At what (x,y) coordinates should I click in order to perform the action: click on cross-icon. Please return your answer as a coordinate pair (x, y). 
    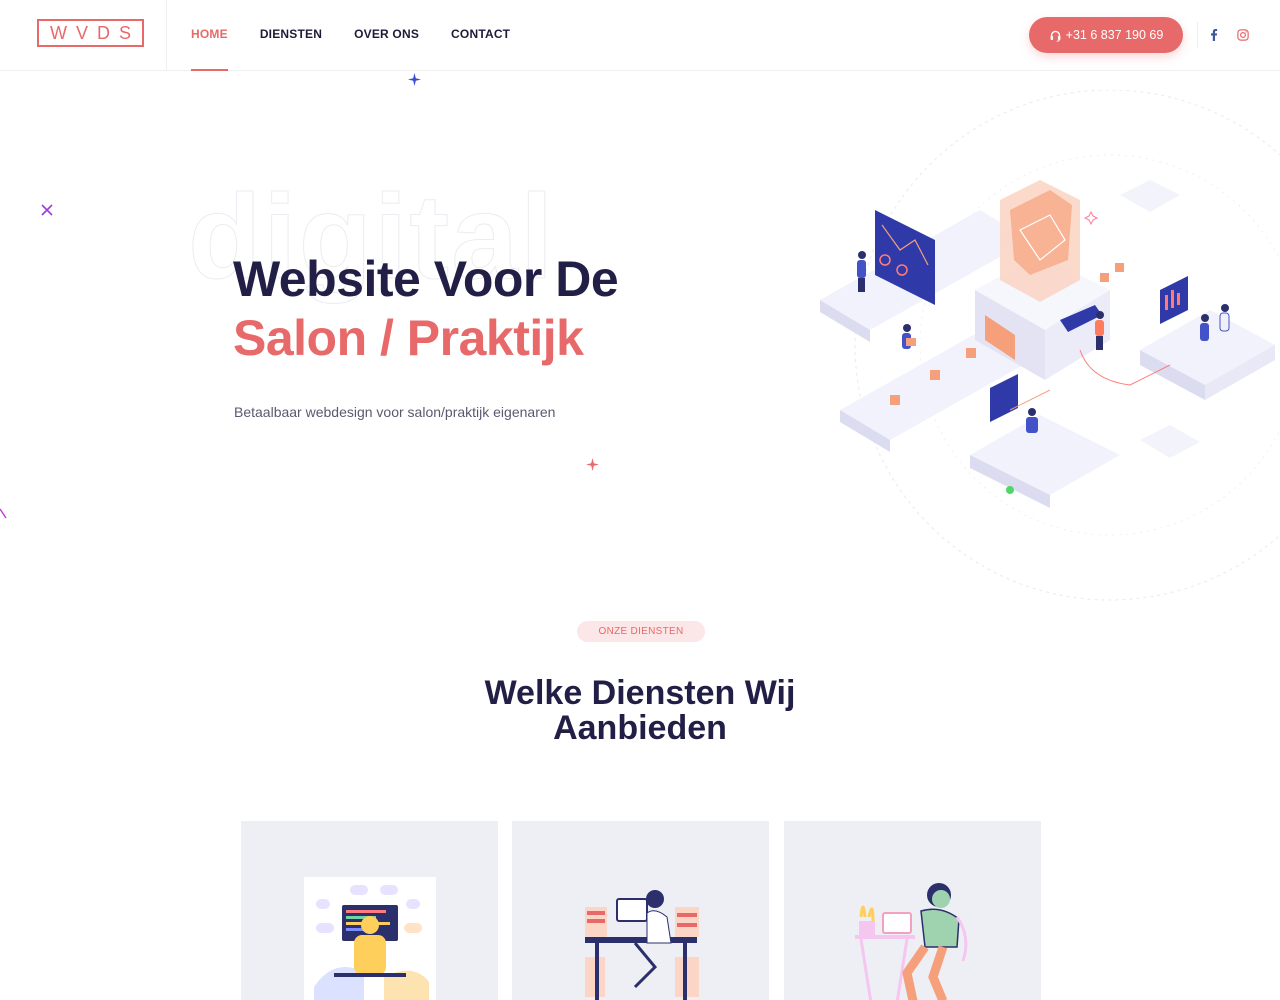
    Looking at the image, I should click on (47, 210).